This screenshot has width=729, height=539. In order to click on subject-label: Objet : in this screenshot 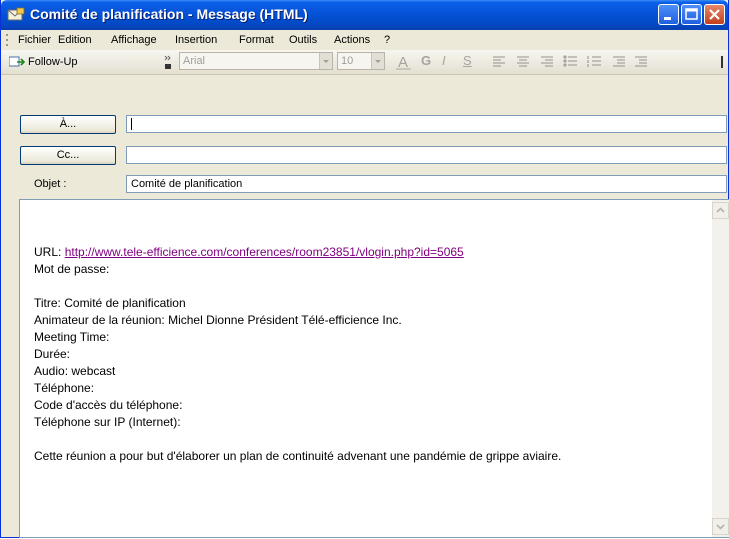, I will do `click(50, 184)`.